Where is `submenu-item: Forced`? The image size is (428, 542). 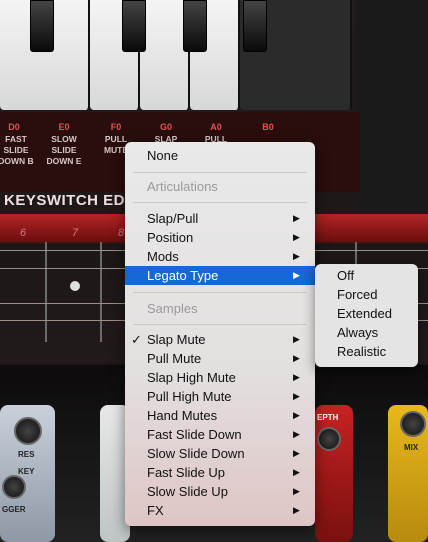
submenu-item: Forced is located at coordinates (366, 294).